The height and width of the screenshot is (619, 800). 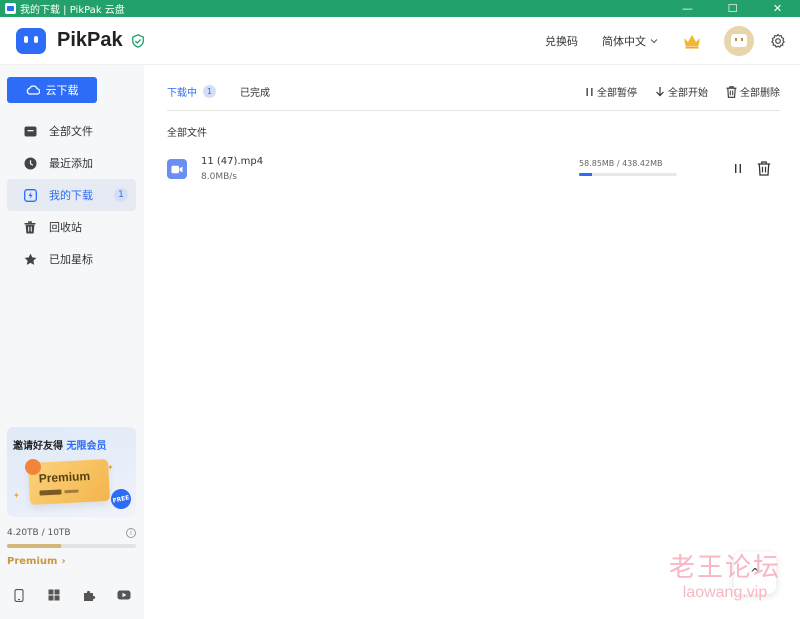 I want to click on close-button: ✕, so click(x=777, y=8).